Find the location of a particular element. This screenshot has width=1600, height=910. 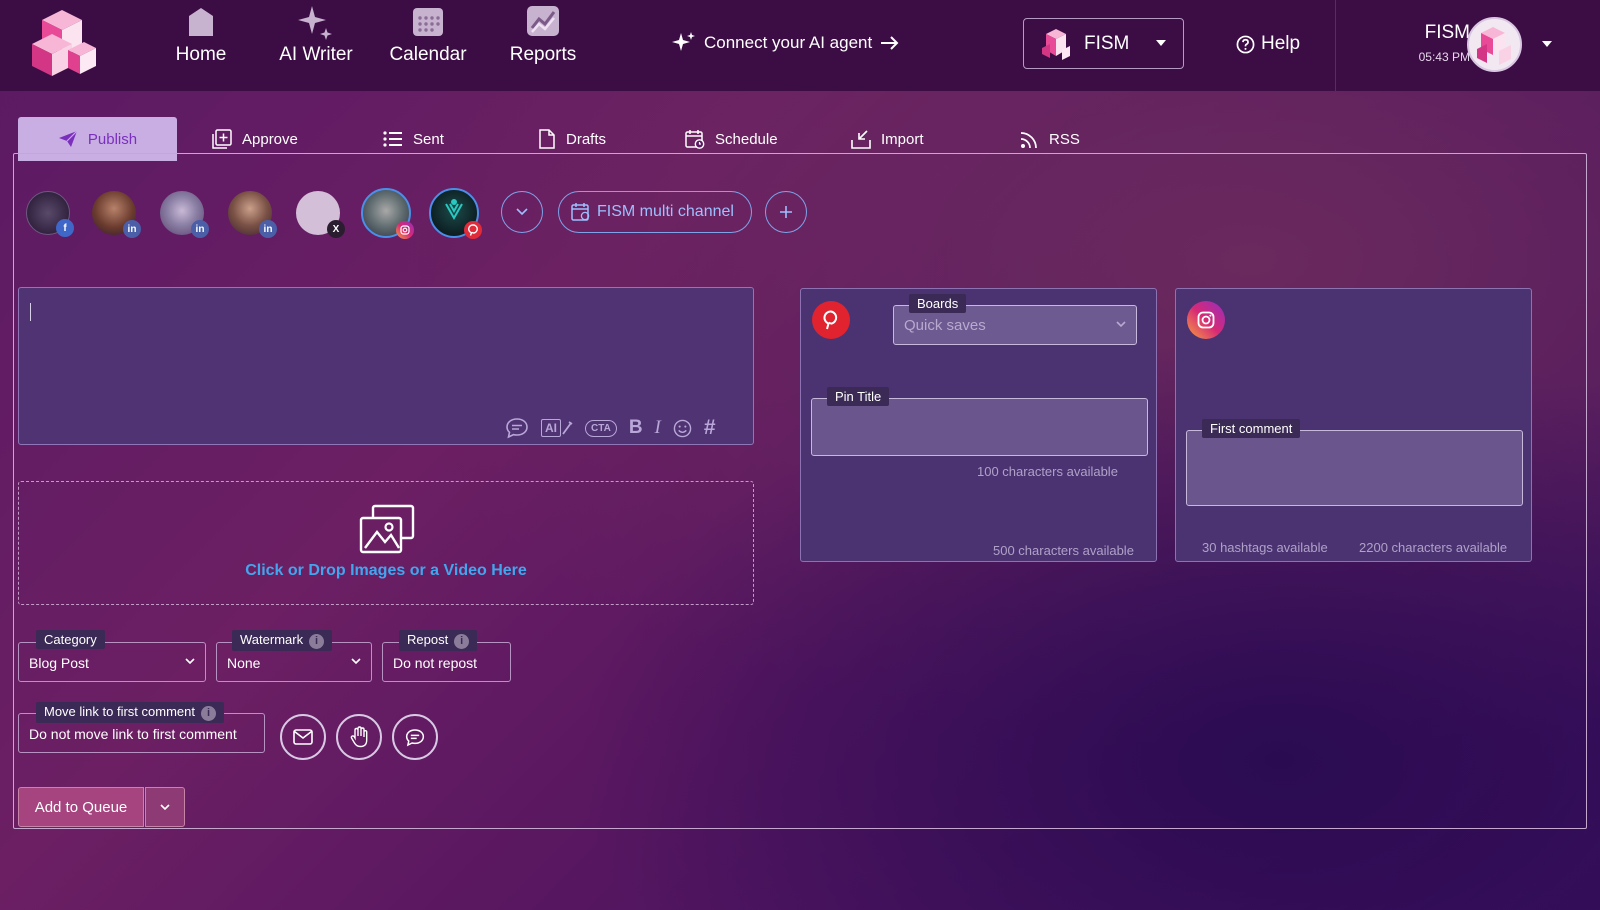

category-value: Blog Post is located at coordinates (59, 663).